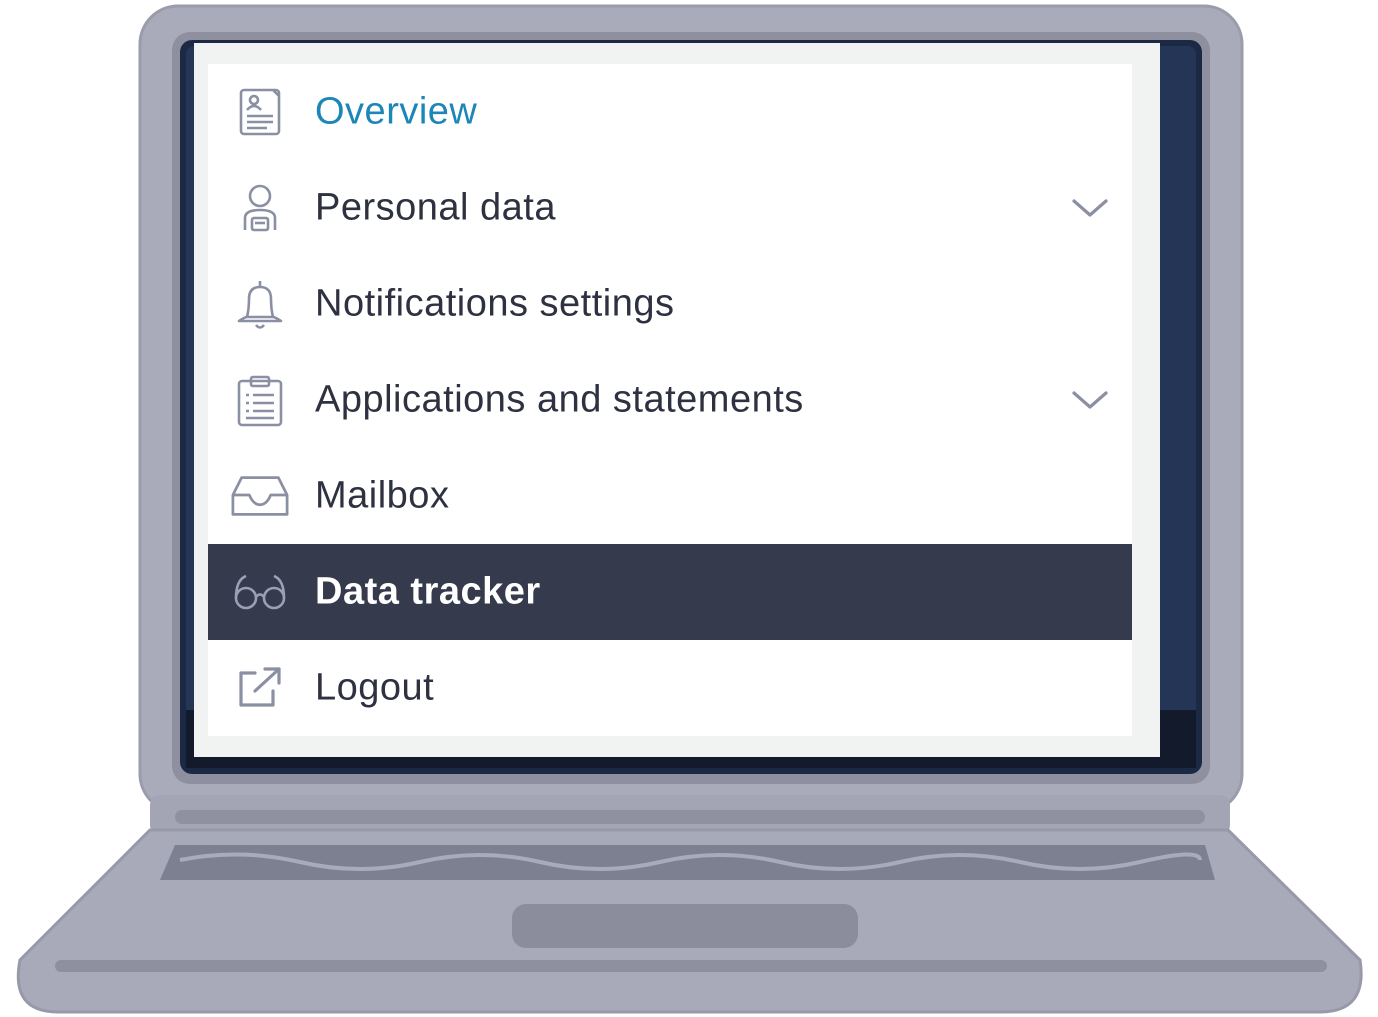  I want to click on menu-item-mailbox: Mailbox, so click(670, 496).